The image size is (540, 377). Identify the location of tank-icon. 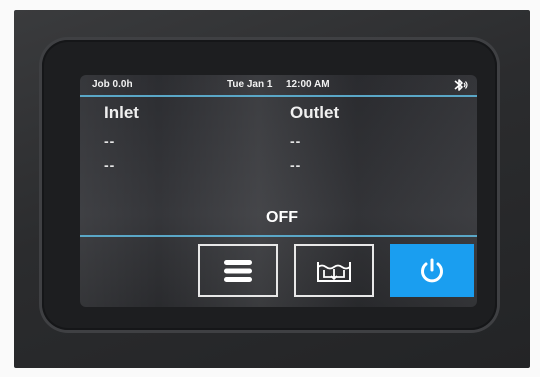
(334, 271).